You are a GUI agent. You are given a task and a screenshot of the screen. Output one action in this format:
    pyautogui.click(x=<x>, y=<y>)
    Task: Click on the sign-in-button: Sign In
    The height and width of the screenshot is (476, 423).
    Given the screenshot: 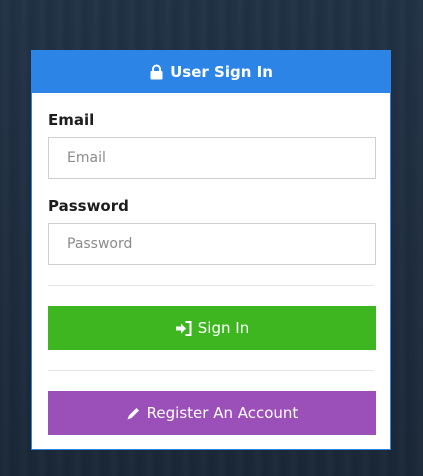 What is the action you would take?
    pyautogui.click(x=212, y=328)
    